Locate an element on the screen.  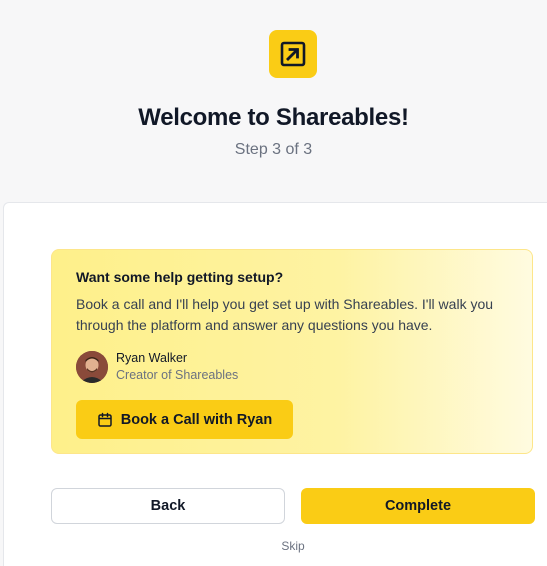
arrow-up-right-square-icon is located at coordinates (293, 54).